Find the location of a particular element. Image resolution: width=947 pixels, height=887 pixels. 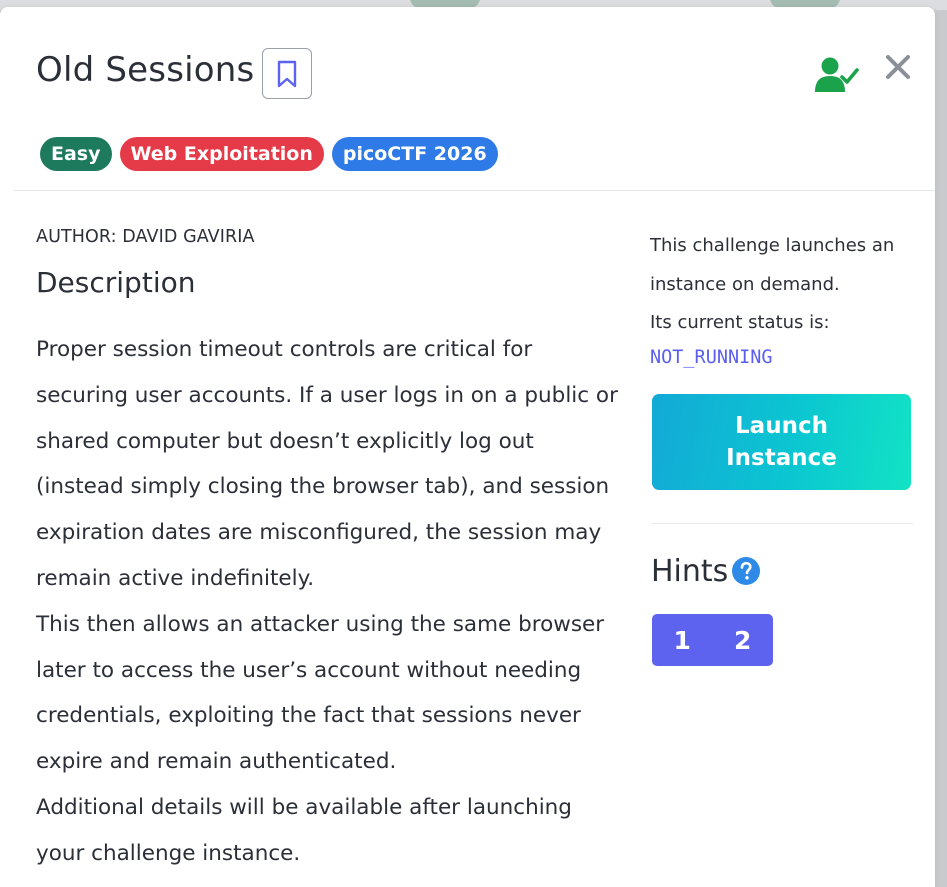

launch-instance-label: Launch Instance is located at coordinates (781, 442).